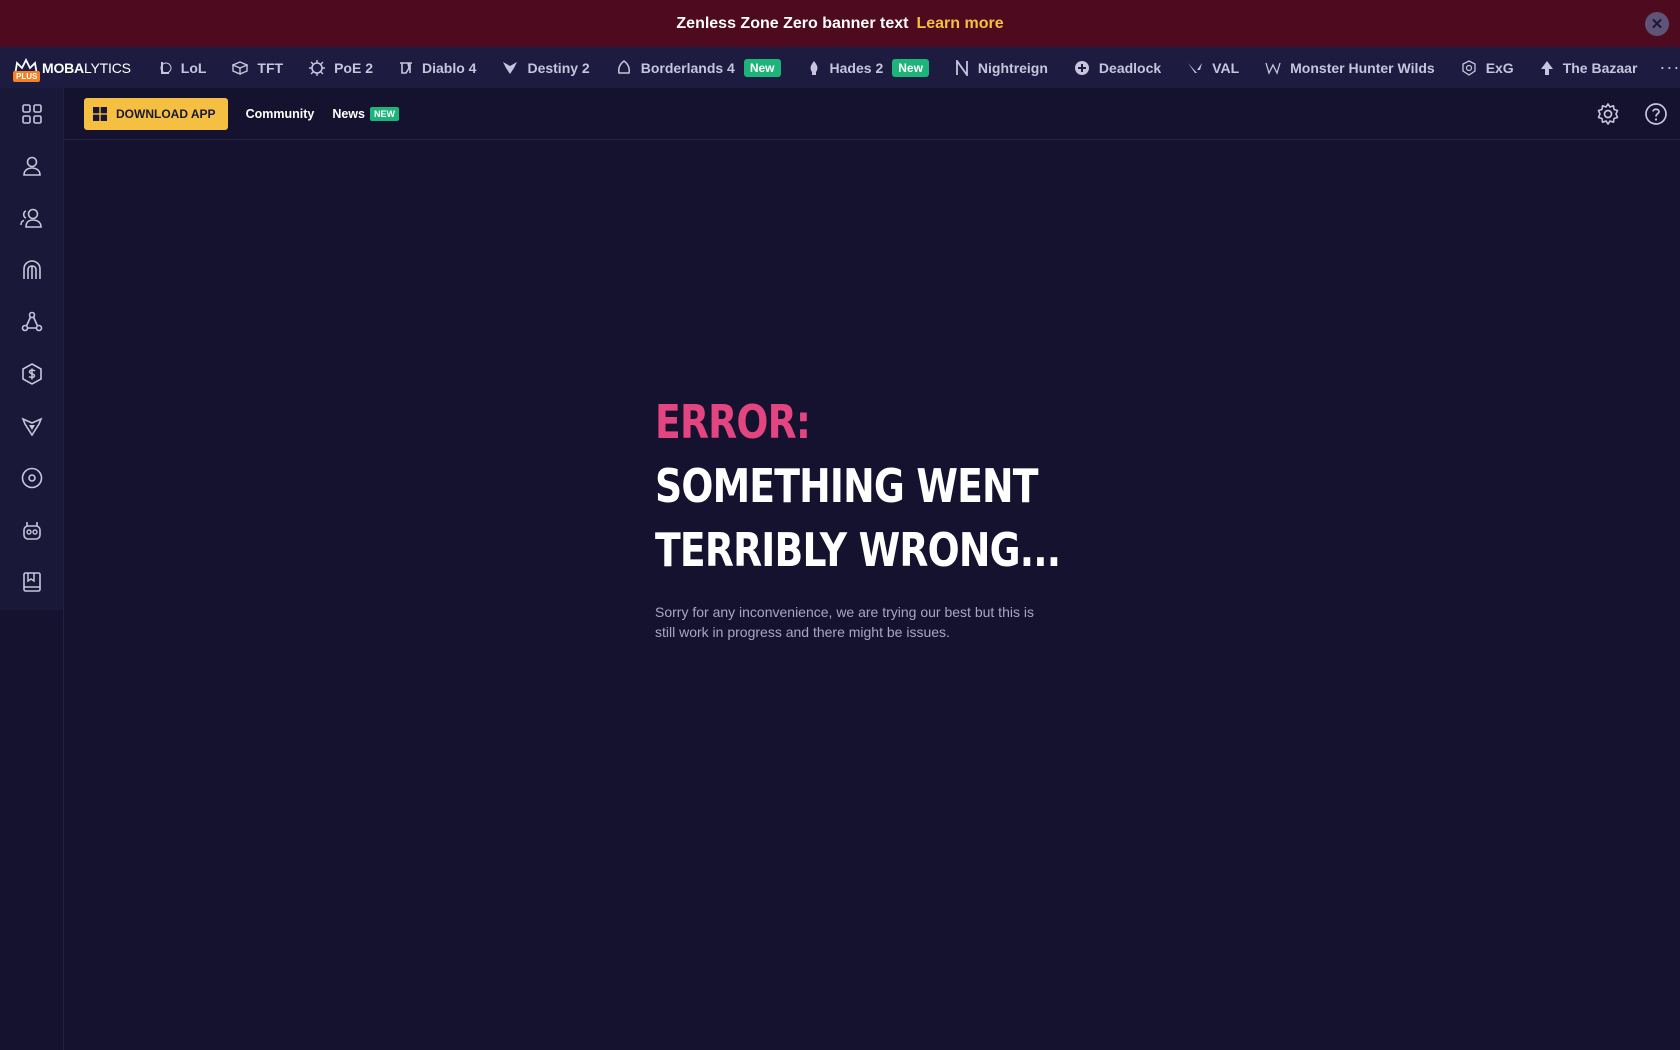 The height and width of the screenshot is (1050, 1680). I want to click on robot-icon, so click(31, 530).